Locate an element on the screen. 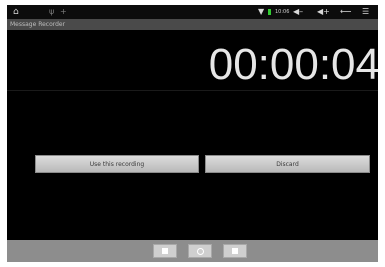 Image resolution: width=385 pixels, height=267 pixels. status-bar: ⌂ ψ + ▼ 10:06 ◀– ◀+ ⟵ ☰ is located at coordinates (192, 12).